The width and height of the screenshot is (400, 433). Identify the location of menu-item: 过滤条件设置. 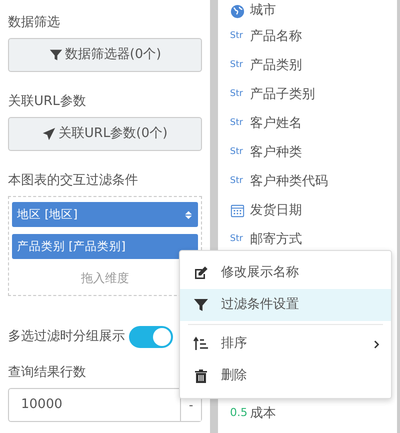
(285, 305).